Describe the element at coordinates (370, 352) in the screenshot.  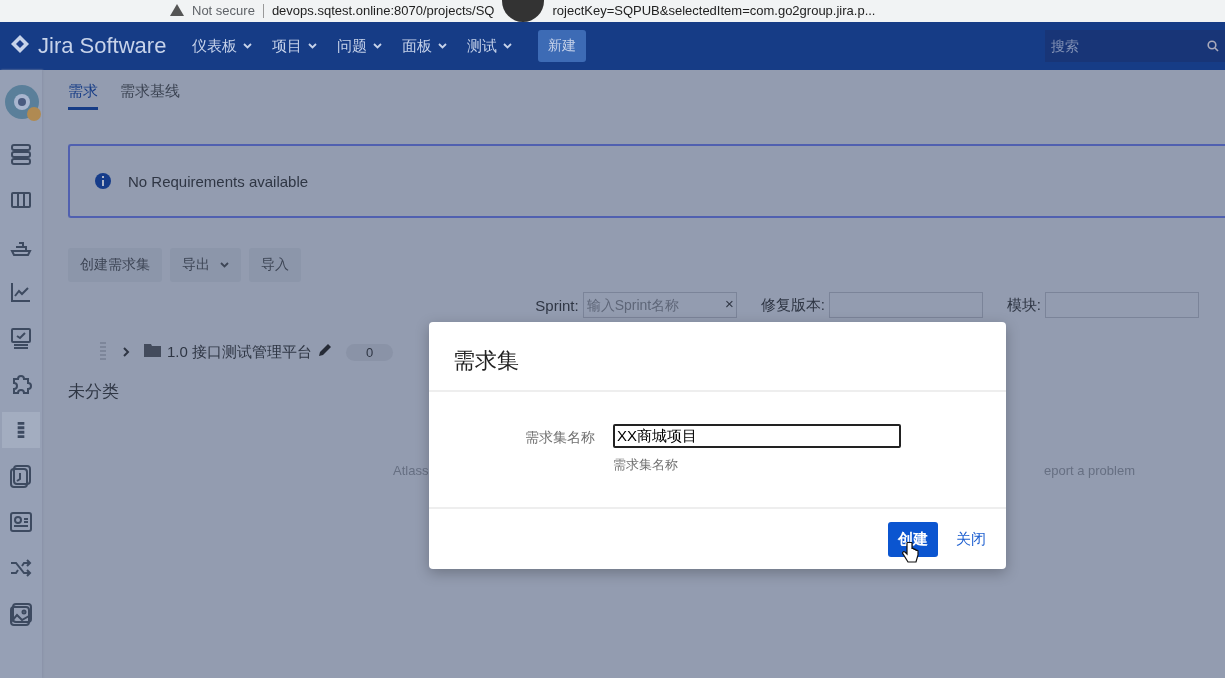
I see `count-badge: 0` at that location.